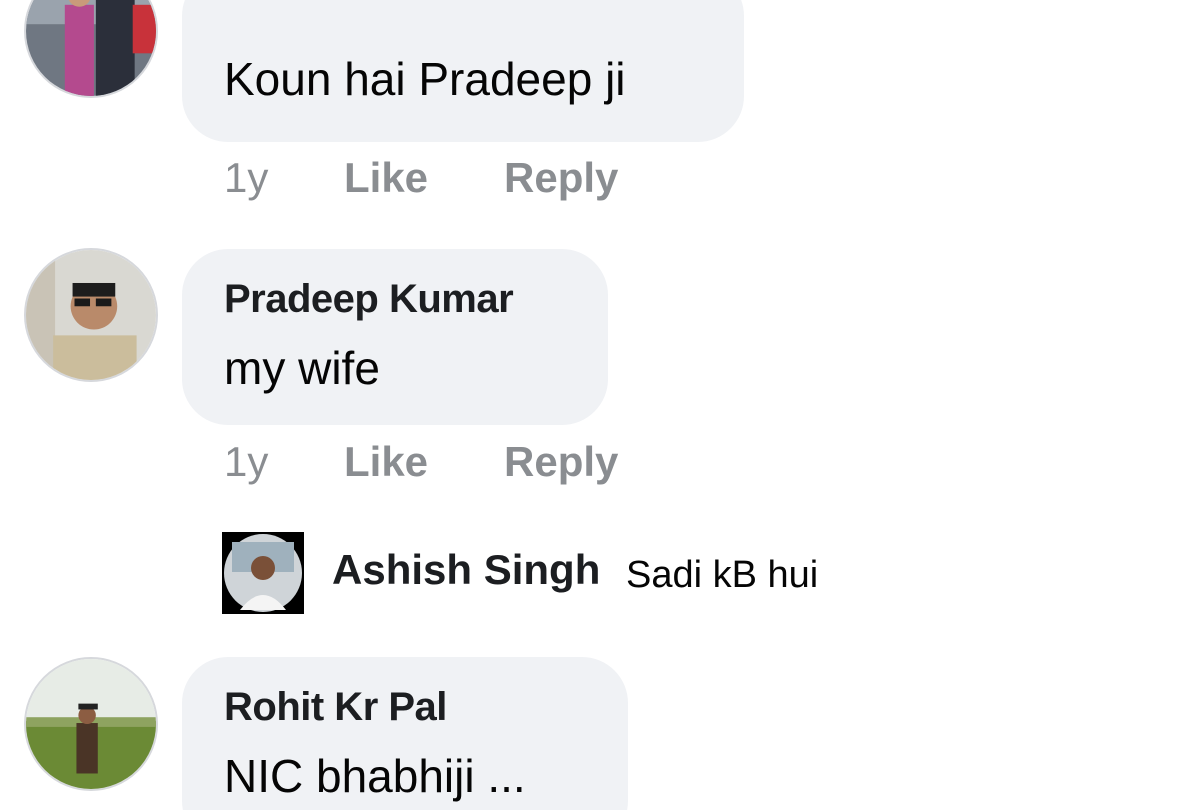  Describe the element at coordinates (335, 707) in the screenshot. I see `comment-author: Rohit Kr Pal` at that location.